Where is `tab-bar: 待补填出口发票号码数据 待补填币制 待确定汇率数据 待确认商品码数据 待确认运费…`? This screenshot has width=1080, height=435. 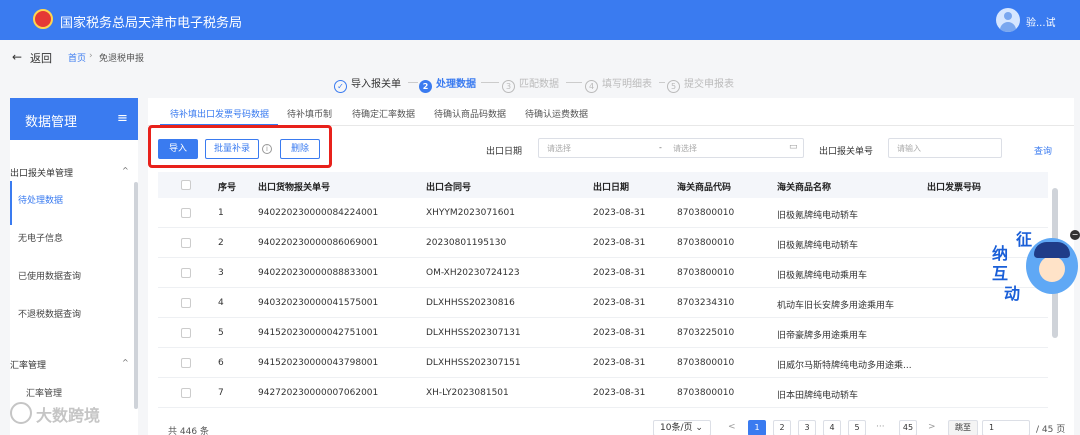 tab-bar: 待补填出口发票号码数据 待补填币制 待确定汇率数据 待确认商品码数据 待确认运费… is located at coordinates (611, 112).